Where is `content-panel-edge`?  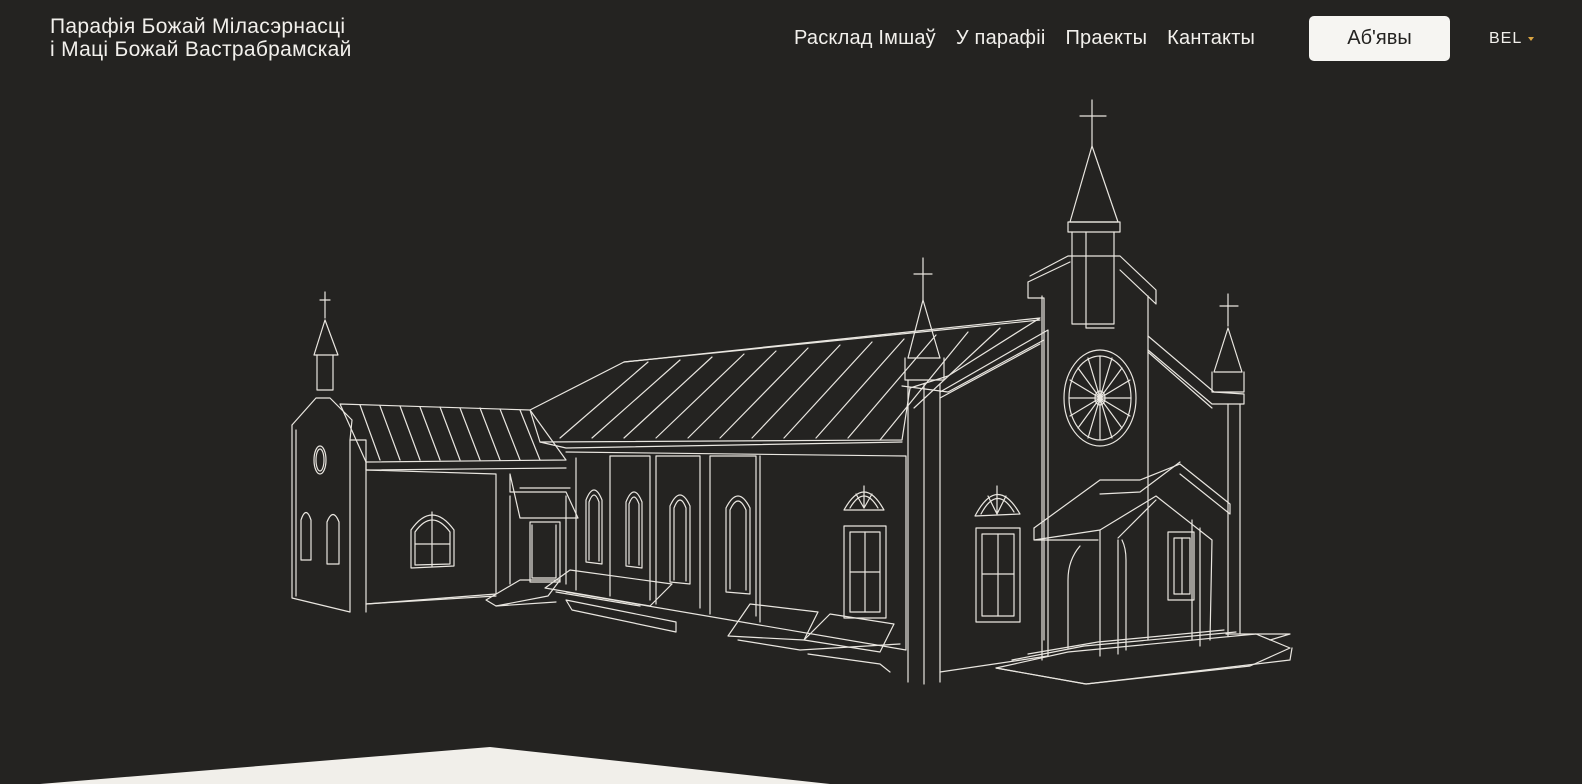
content-panel-edge is located at coordinates (435, 765).